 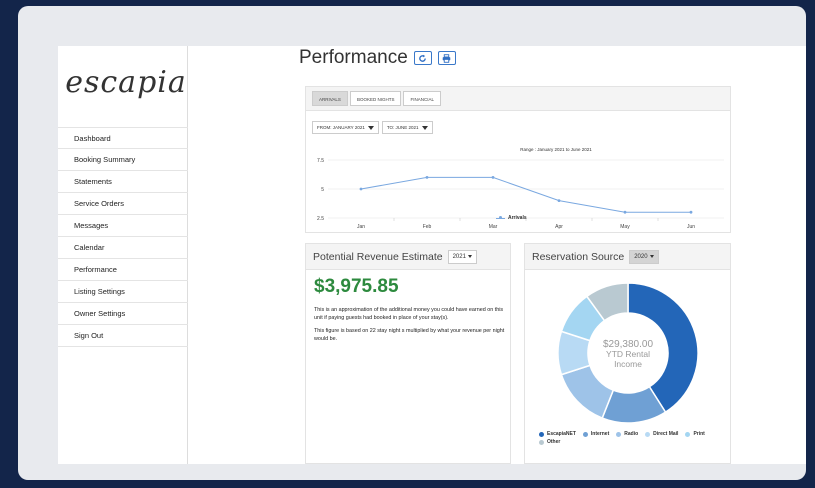 I want to click on page-title: Performance, so click(x=353, y=57).